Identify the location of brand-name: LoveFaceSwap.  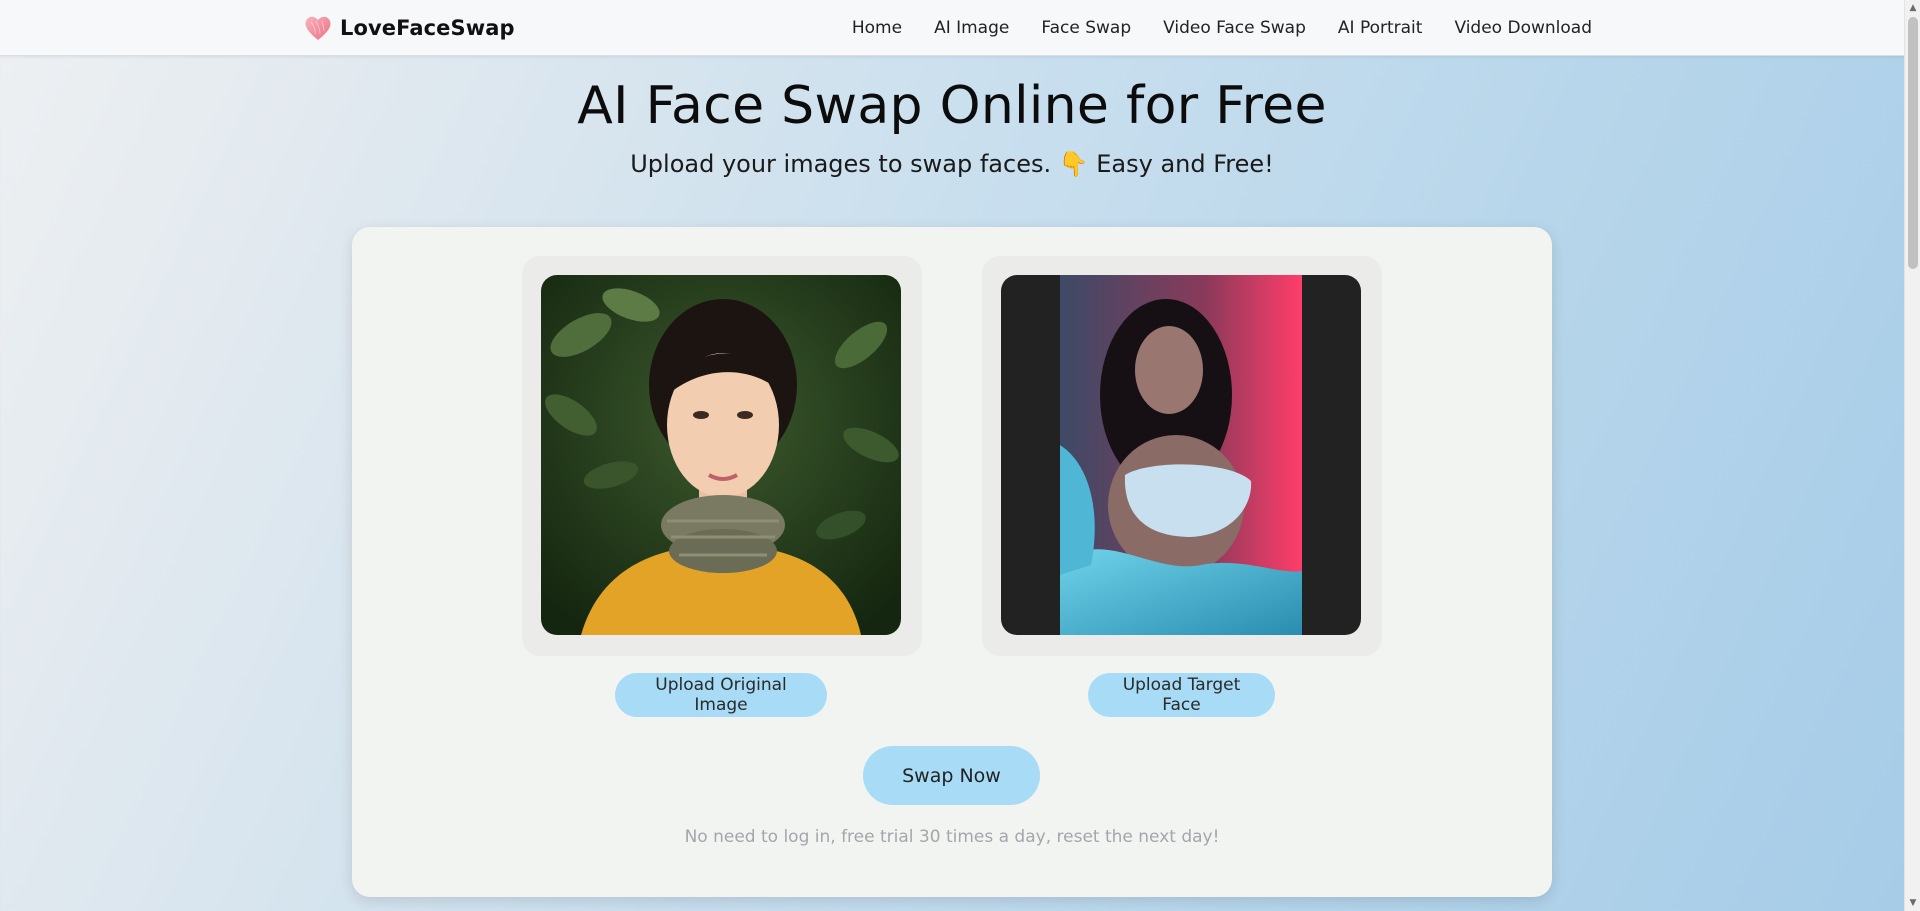
(427, 28).